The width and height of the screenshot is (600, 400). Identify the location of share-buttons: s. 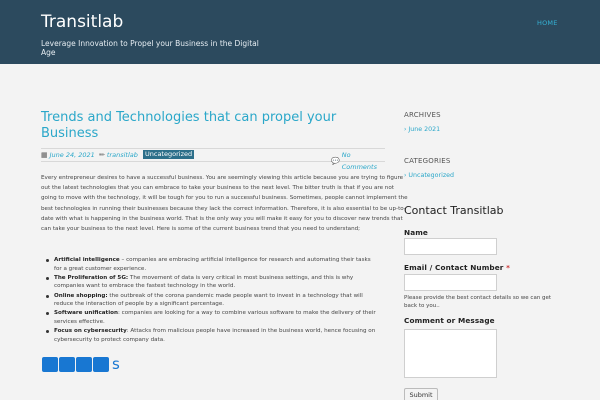
(81, 364).